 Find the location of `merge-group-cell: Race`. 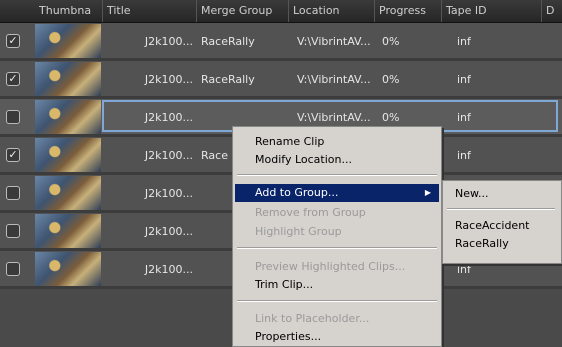

merge-group-cell: Race is located at coordinates (214, 155).